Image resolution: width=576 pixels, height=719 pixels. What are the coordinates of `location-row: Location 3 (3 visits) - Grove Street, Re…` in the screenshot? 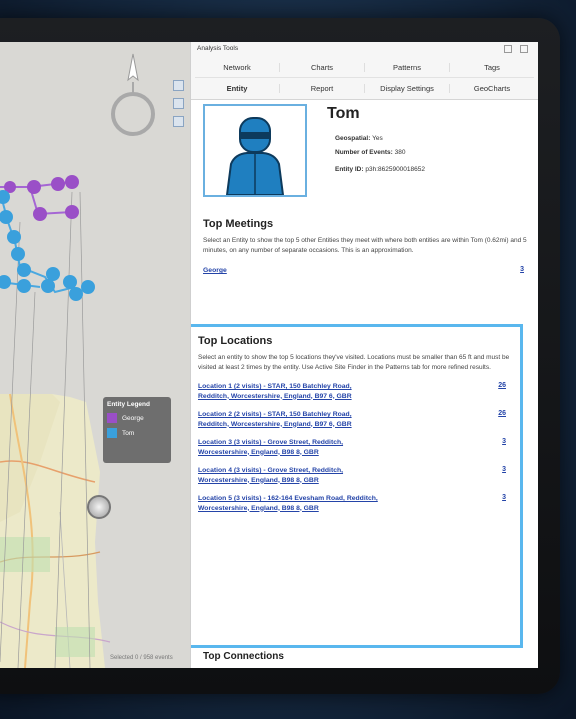 It's located at (354, 447).